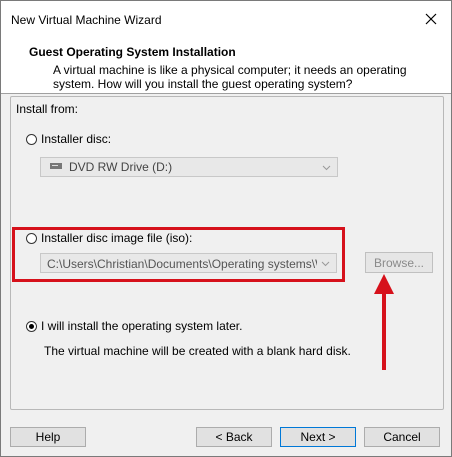 The width and height of the screenshot is (452, 457). What do you see at coordinates (189, 167) in the screenshot?
I see `disc-drive-select: DVD RW Drive (D:)` at bounding box center [189, 167].